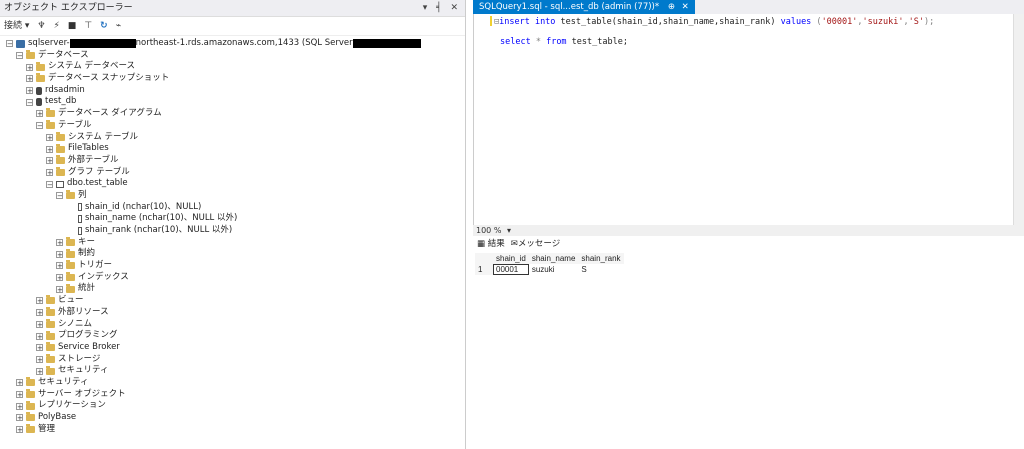 This screenshot has width=1024, height=449. What do you see at coordinates (488, 230) in the screenshot?
I see `zoom-level: 100 %` at bounding box center [488, 230].